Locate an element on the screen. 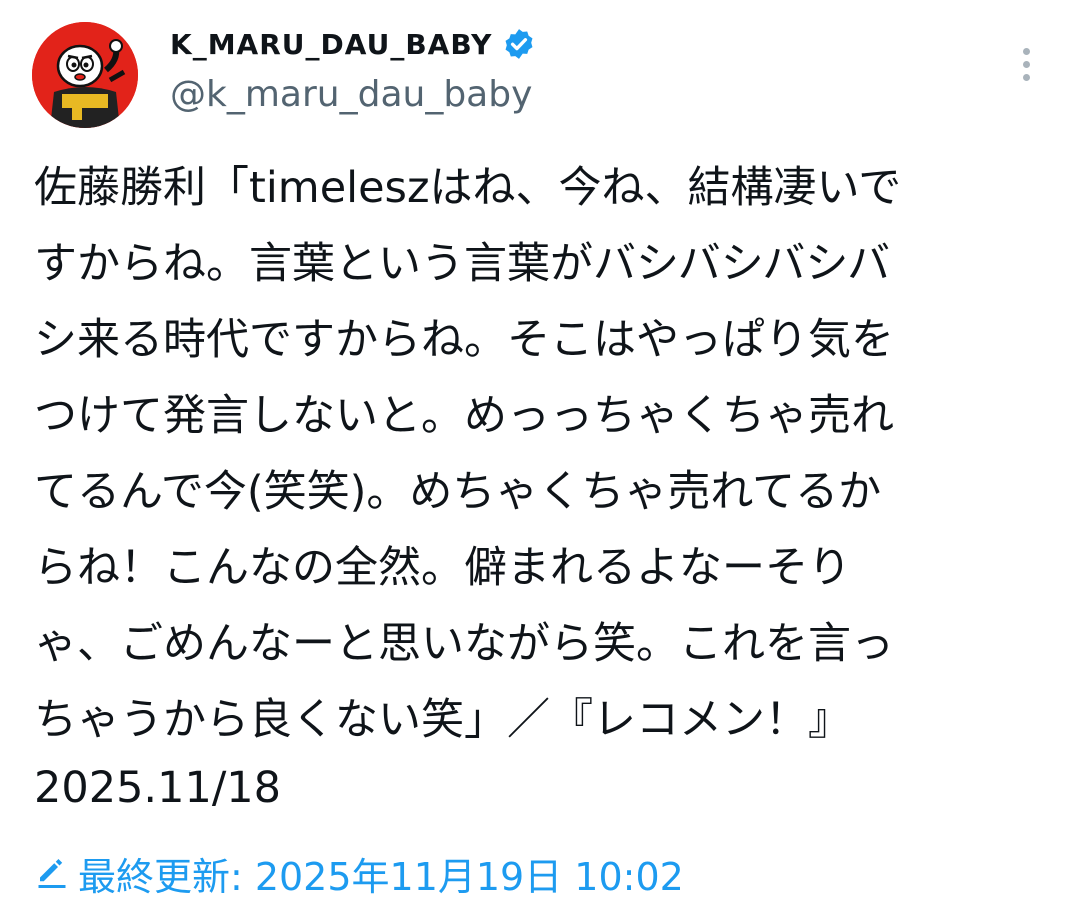 The height and width of the screenshot is (919, 1080). author-names: K_MARU_DAU_BABY @k_maru_dau_baby is located at coordinates (353, 69).